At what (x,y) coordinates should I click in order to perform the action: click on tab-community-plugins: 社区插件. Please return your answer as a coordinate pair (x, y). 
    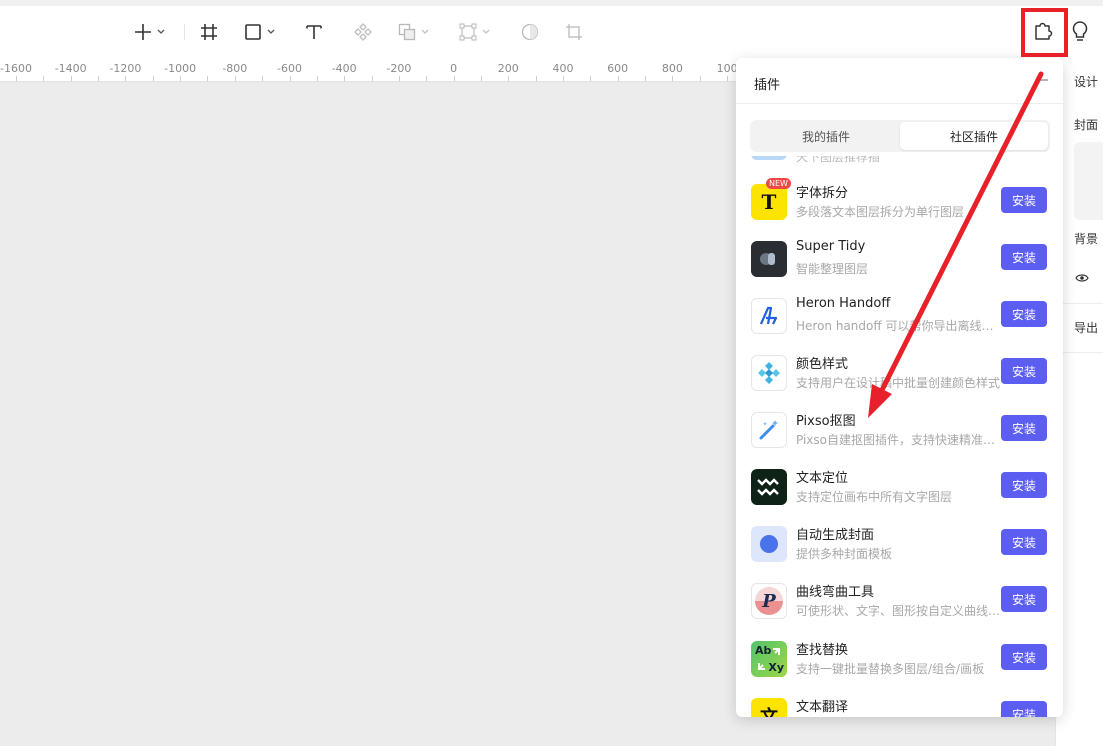
    Looking at the image, I should click on (974, 136).